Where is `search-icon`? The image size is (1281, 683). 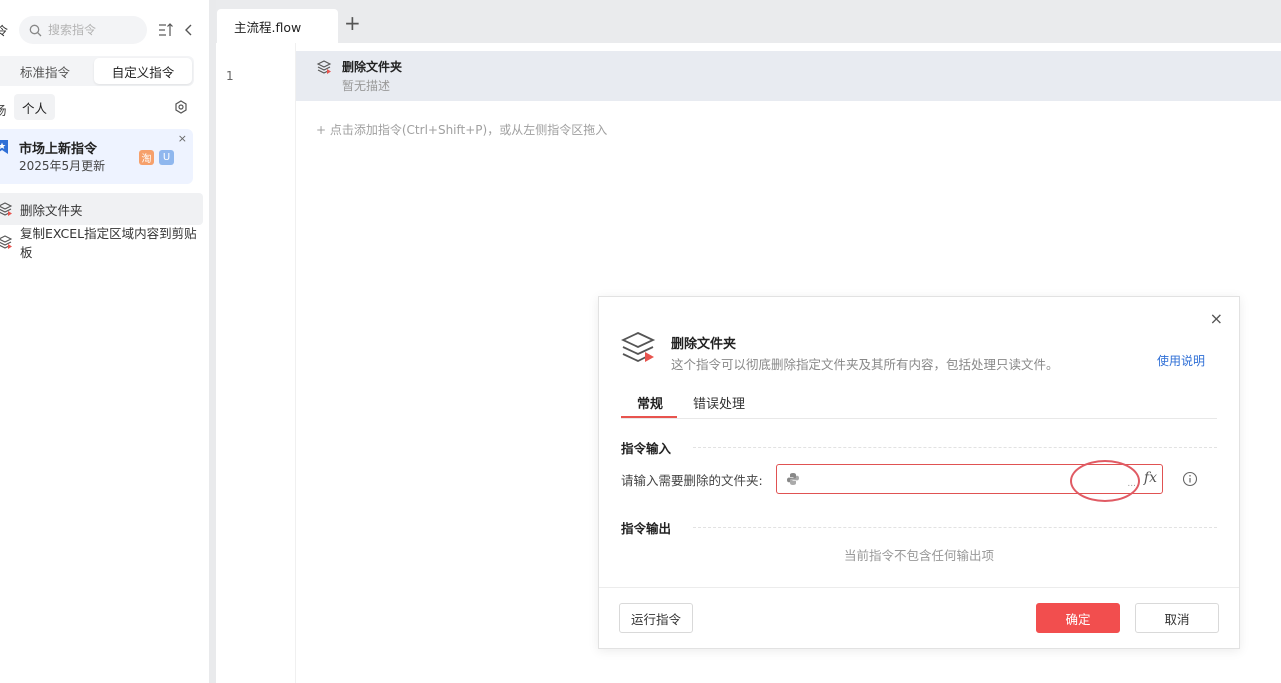 search-icon is located at coordinates (35, 30).